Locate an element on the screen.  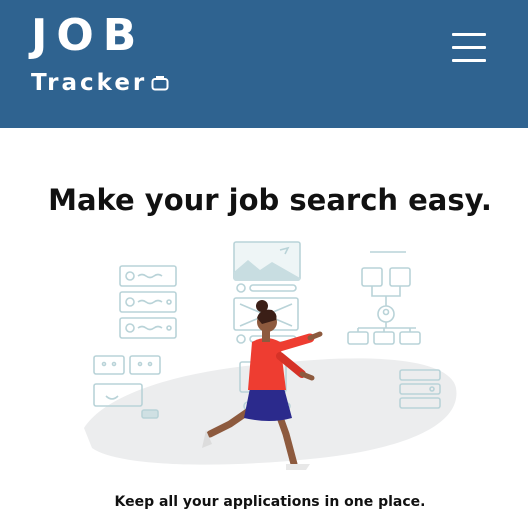
logo-subtitle: Tracker is located at coordinates (89, 83).